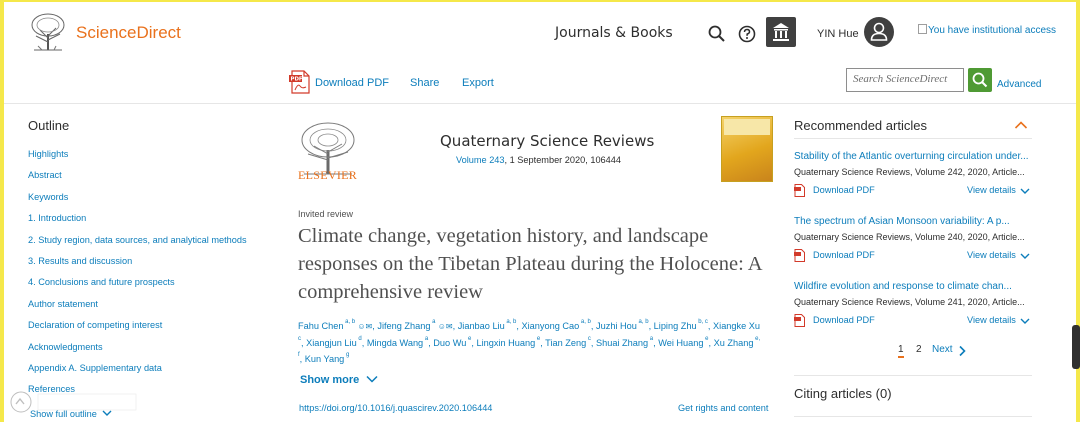 This screenshot has height=422, width=1080. Describe the element at coordinates (335, 325) in the screenshot. I see `author-link: Fahu Chen a, b ☺✉` at that location.